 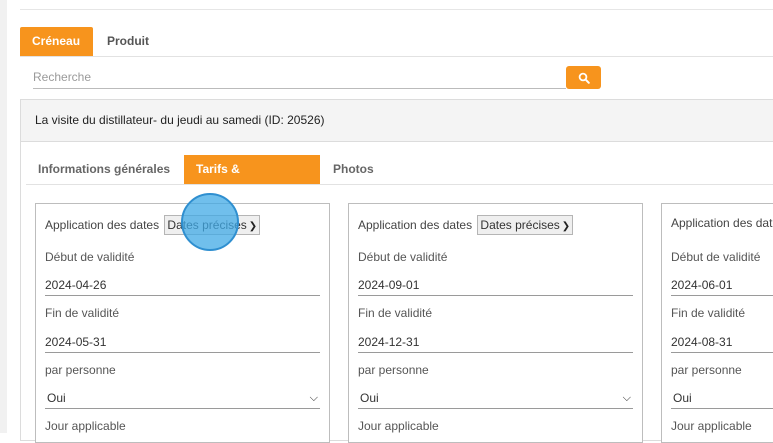 What do you see at coordinates (396, 42) in the screenshot?
I see `main-tabs: Créneau Produit` at bounding box center [396, 42].